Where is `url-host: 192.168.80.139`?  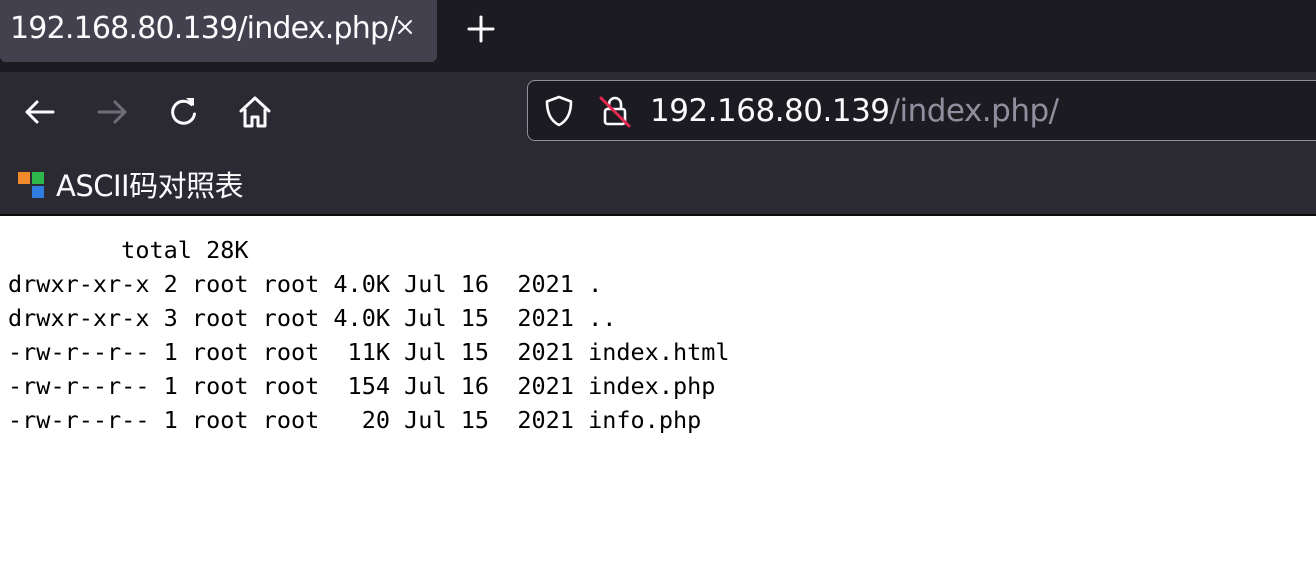 url-host: 192.168.80.139 is located at coordinates (770, 111).